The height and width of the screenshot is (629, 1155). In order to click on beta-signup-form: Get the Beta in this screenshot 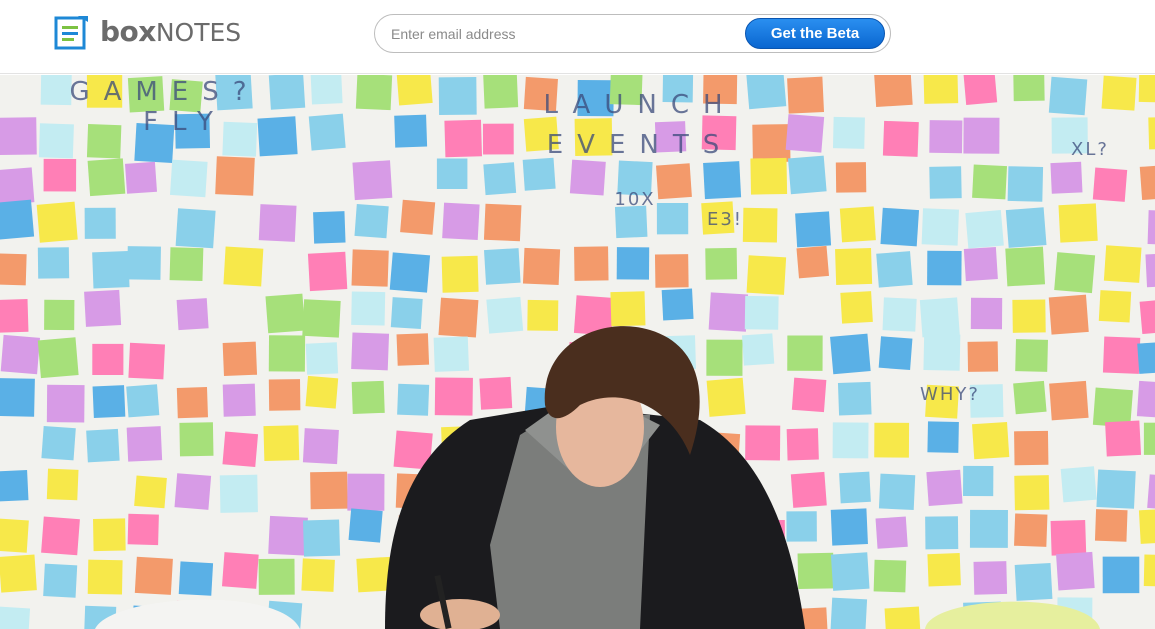, I will do `click(632, 33)`.